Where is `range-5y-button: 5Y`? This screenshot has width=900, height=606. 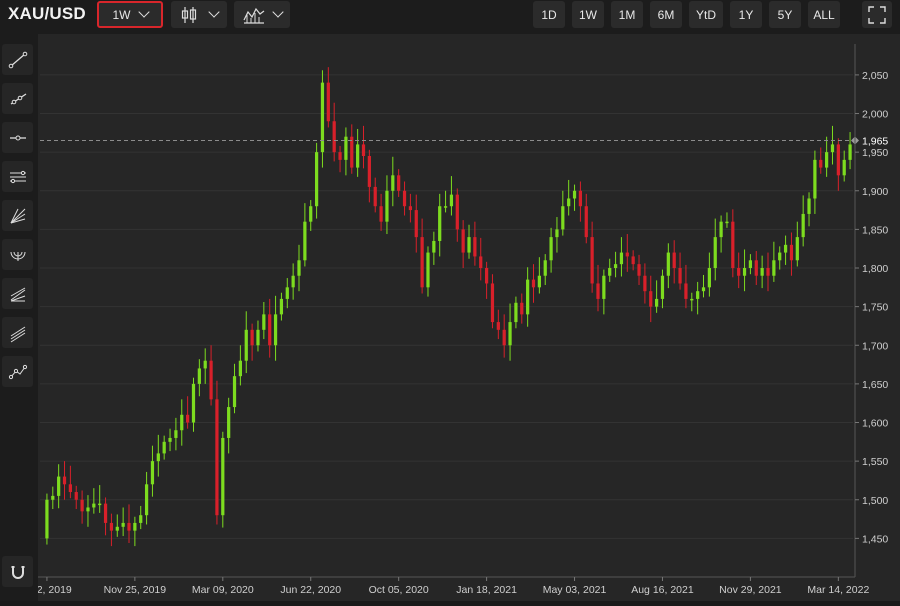 range-5y-button: 5Y is located at coordinates (785, 14).